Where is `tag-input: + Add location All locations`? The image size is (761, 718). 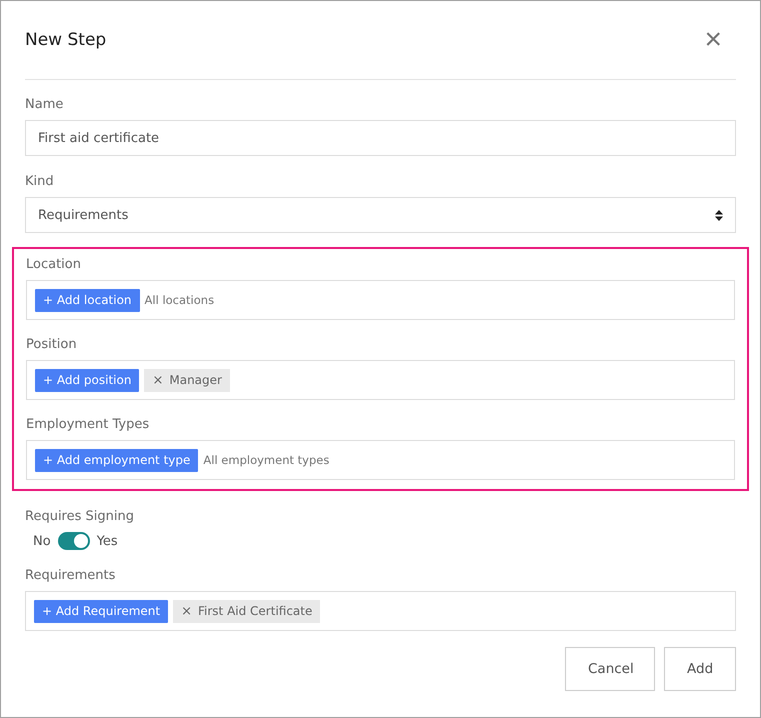 tag-input: + Add location All locations is located at coordinates (380, 300).